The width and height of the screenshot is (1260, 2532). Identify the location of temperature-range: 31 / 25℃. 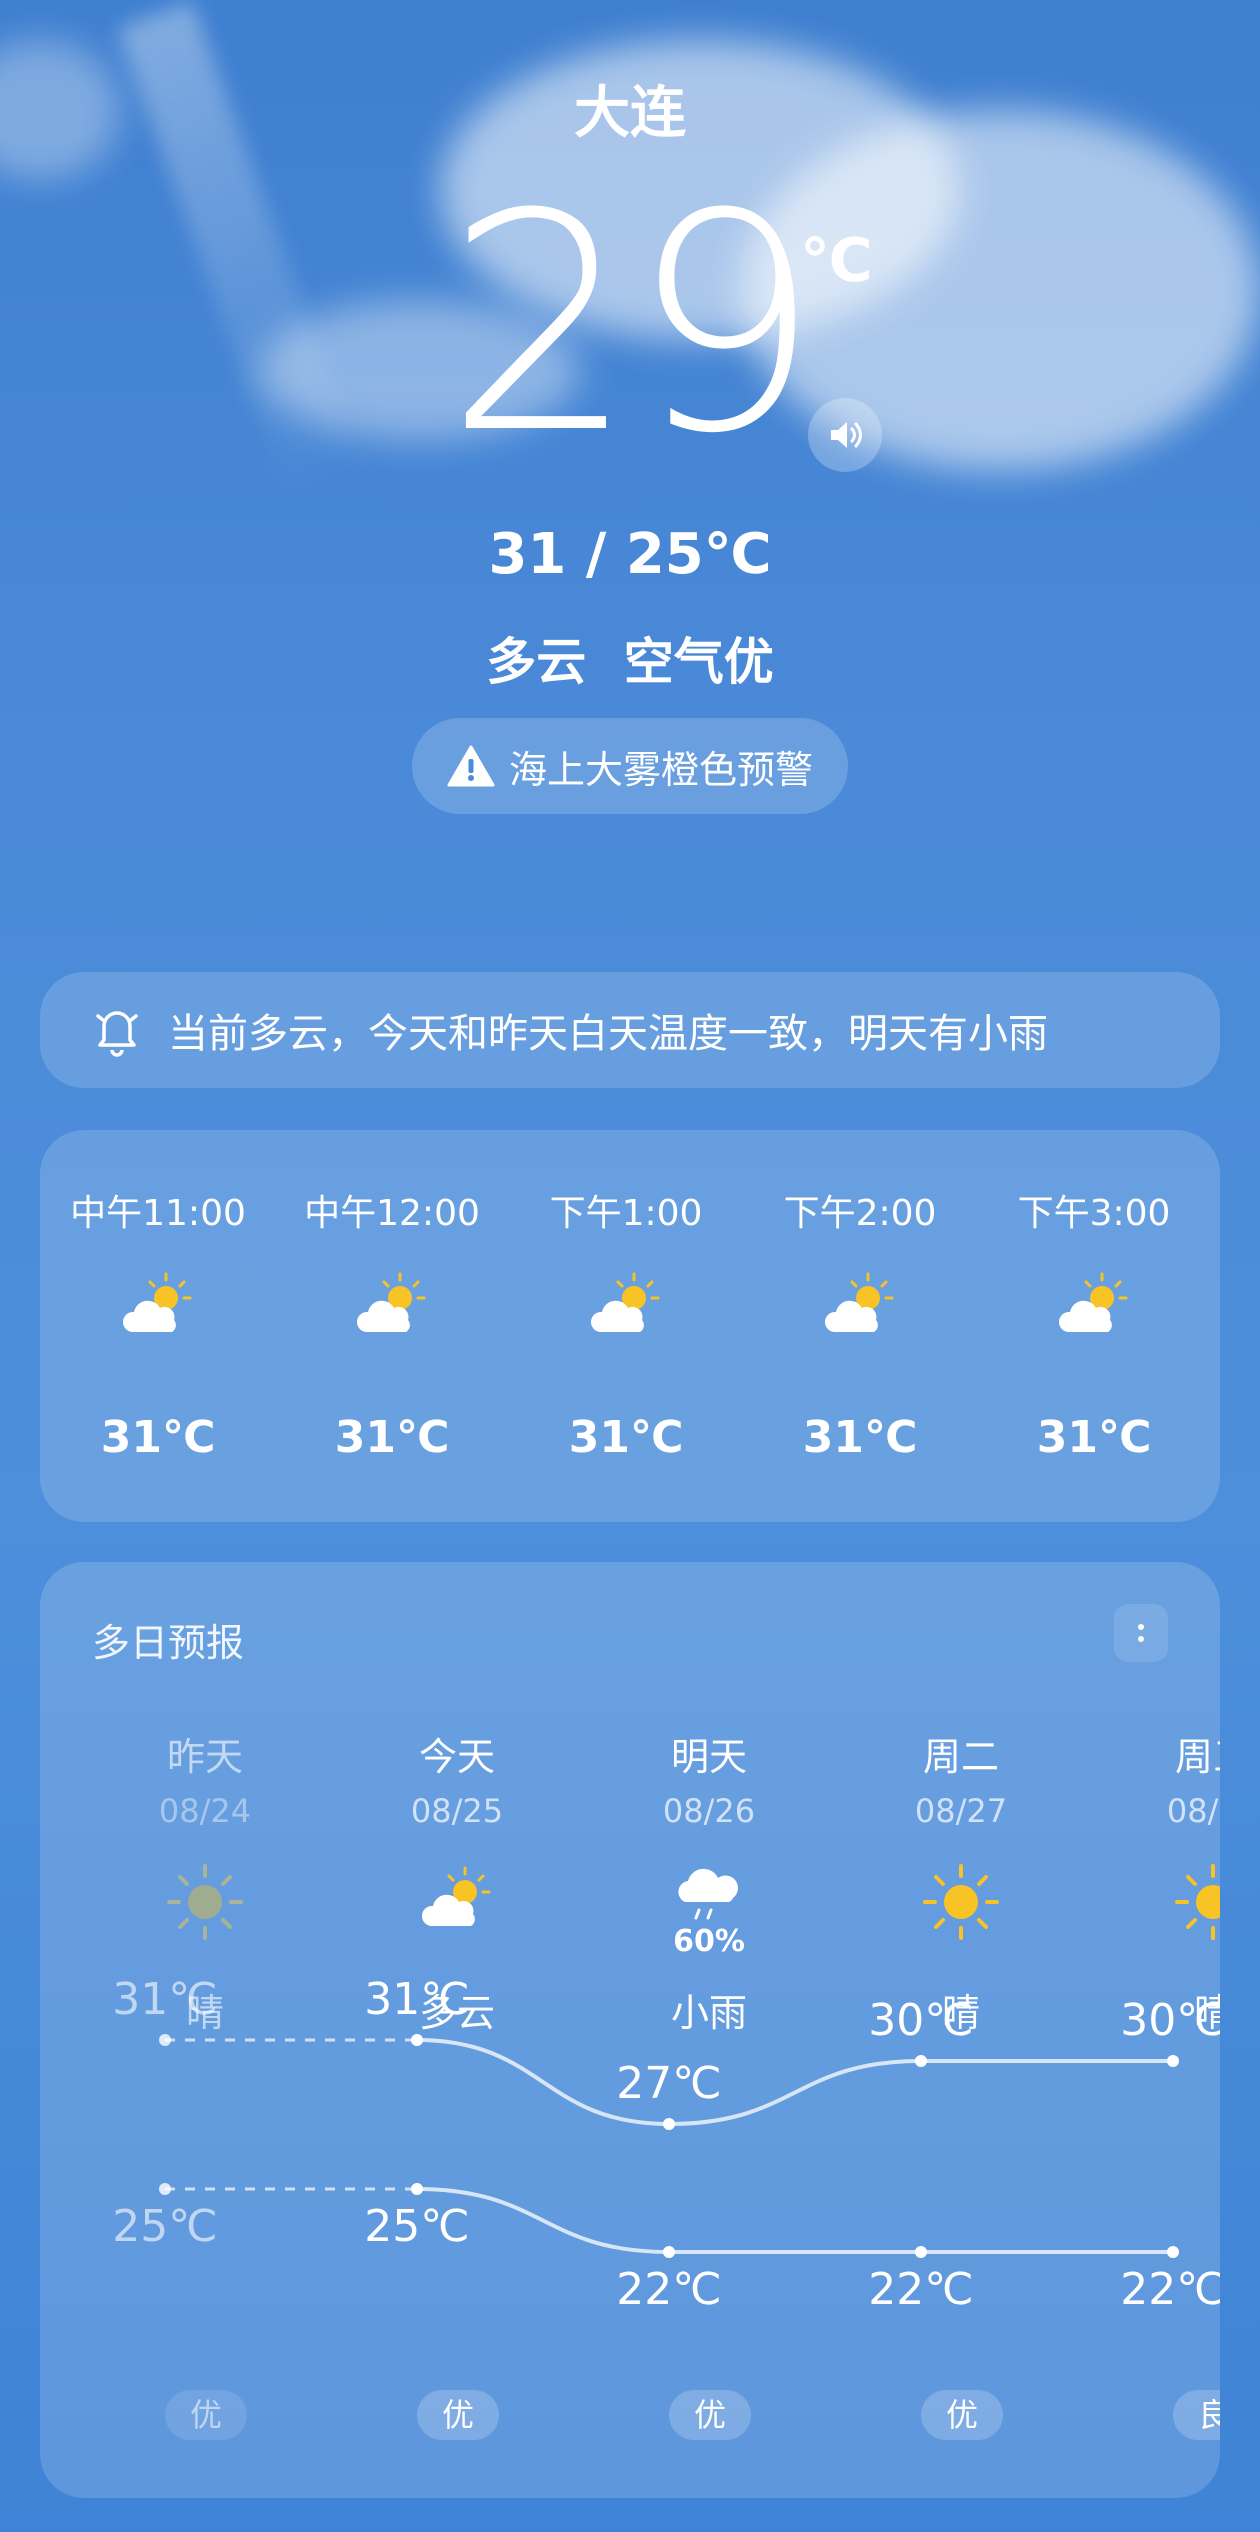
(630, 554).